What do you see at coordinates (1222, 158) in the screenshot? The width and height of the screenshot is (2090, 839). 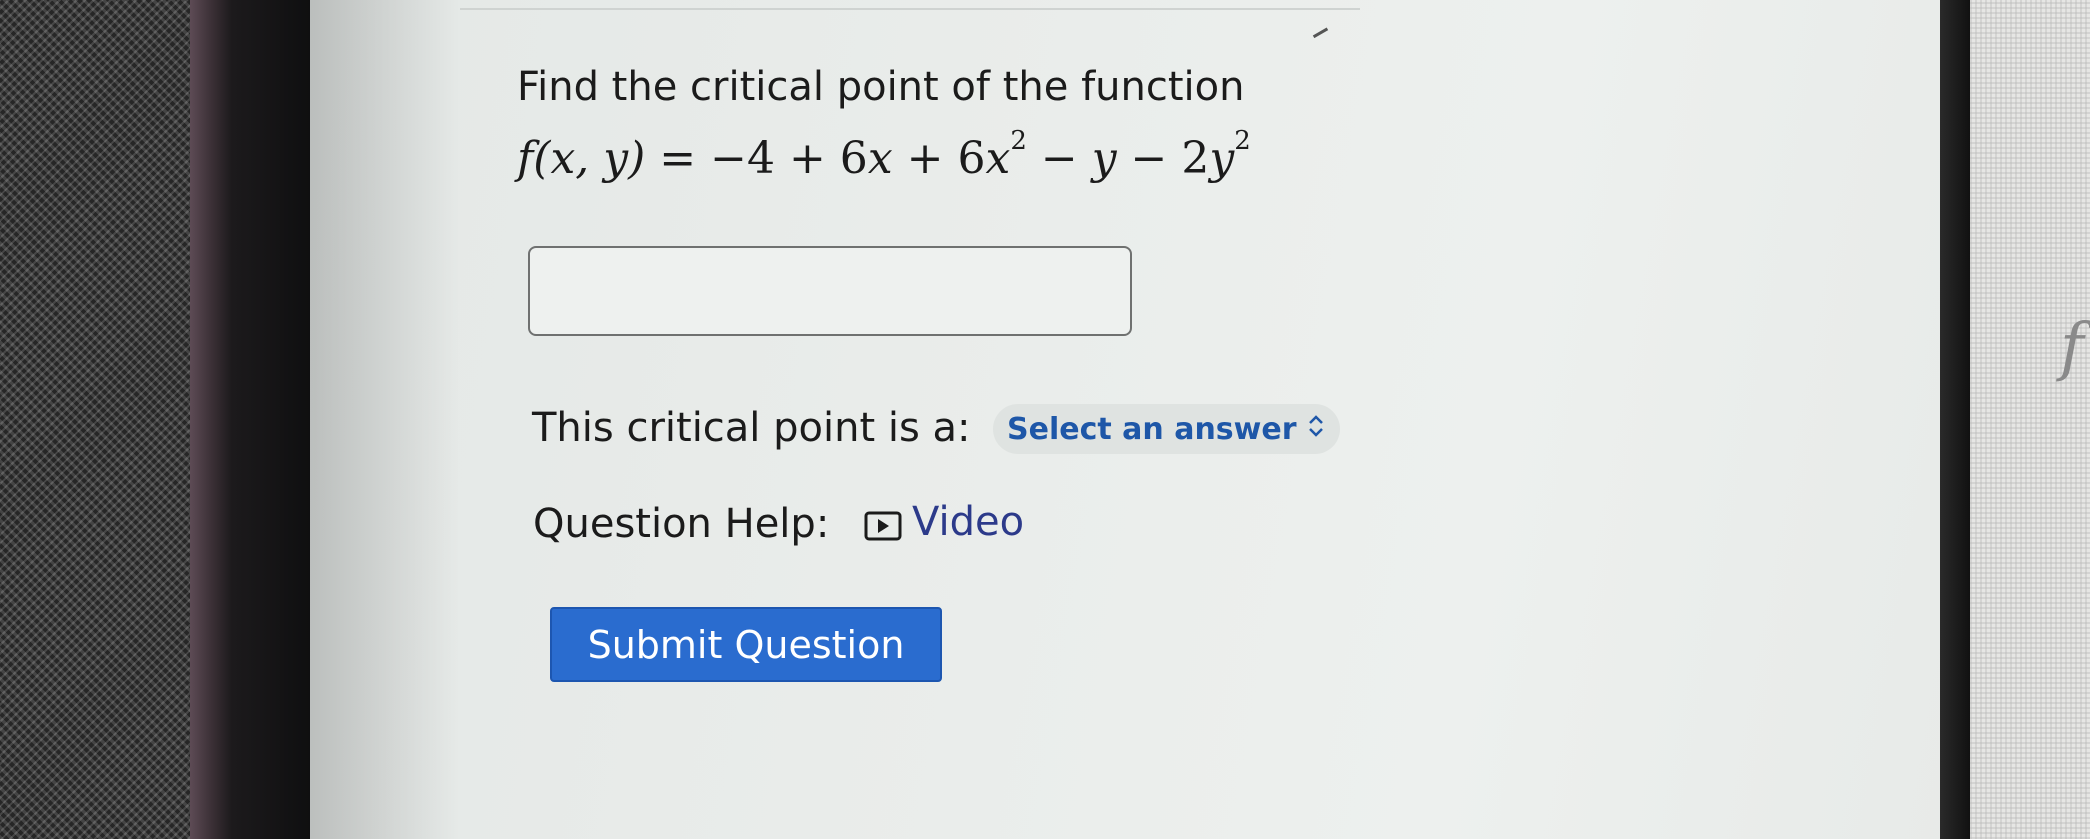 I see `formula-y2: y` at bounding box center [1222, 158].